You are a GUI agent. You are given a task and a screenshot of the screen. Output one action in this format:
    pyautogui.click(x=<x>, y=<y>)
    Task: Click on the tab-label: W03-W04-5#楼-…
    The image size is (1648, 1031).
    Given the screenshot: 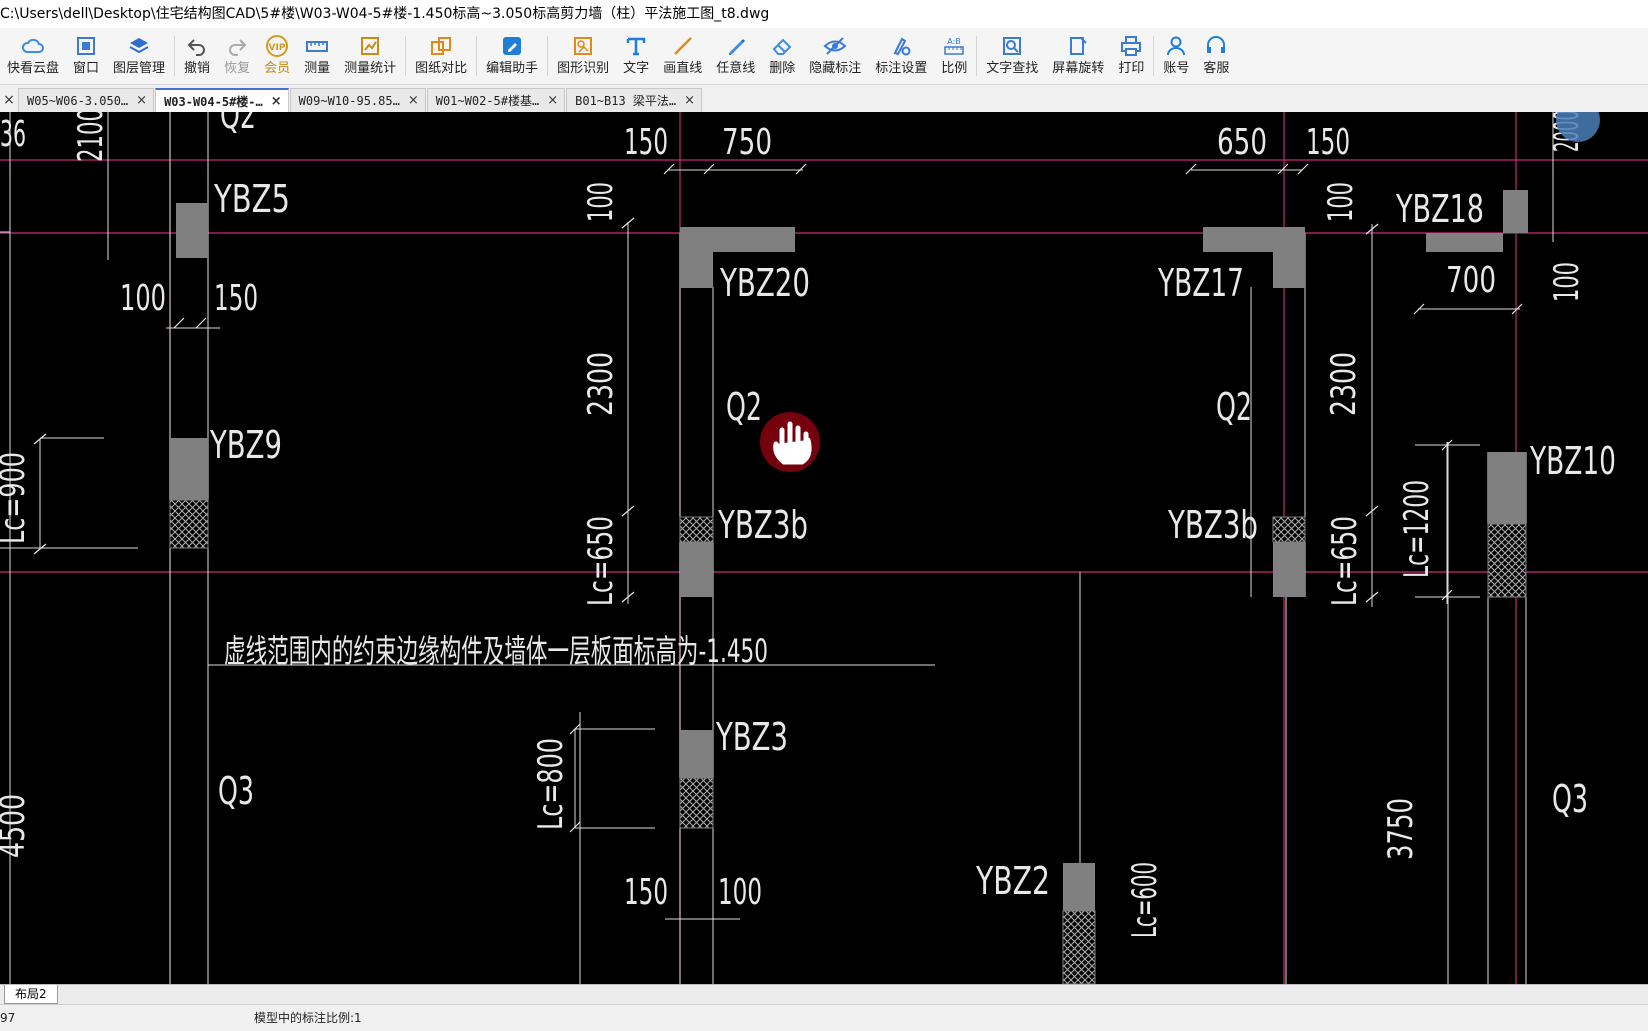 What is the action you would take?
    pyautogui.click(x=213, y=101)
    